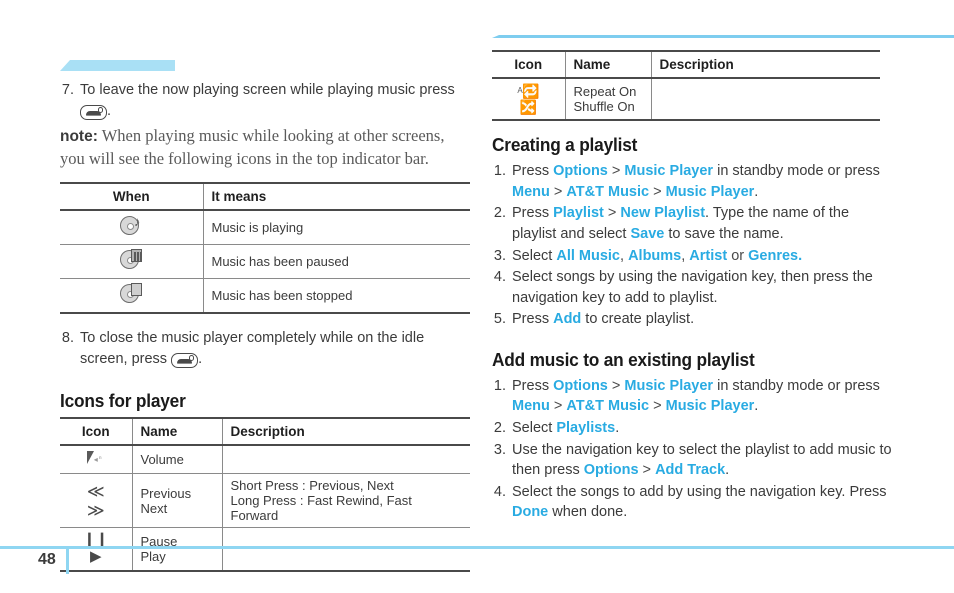 This screenshot has height=593, width=954. I want to click on player-header-description: Description, so click(345, 432).